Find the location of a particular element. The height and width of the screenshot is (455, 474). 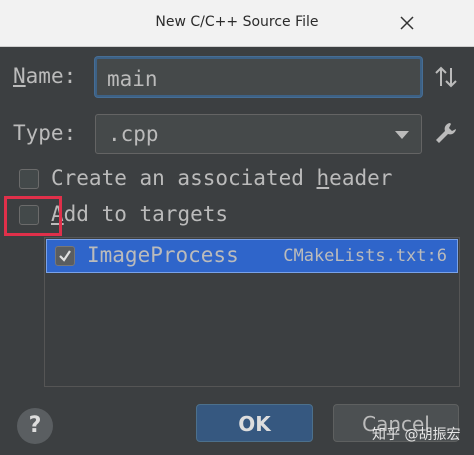

type-label-text: Type is located at coordinates (38, 133).